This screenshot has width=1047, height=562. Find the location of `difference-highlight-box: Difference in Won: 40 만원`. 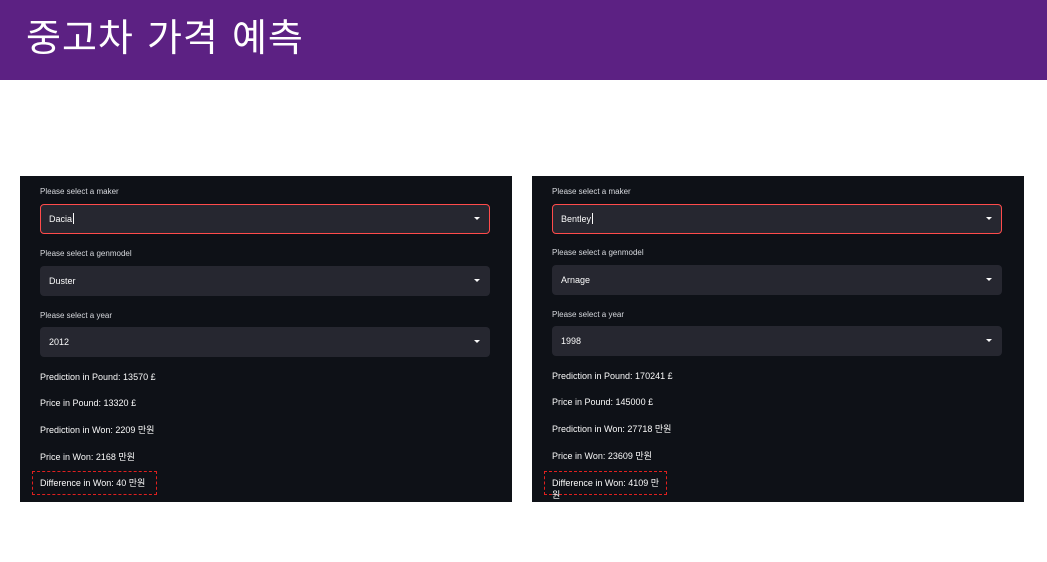

difference-highlight-box: Difference in Won: 40 만원 is located at coordinates (94, 483).